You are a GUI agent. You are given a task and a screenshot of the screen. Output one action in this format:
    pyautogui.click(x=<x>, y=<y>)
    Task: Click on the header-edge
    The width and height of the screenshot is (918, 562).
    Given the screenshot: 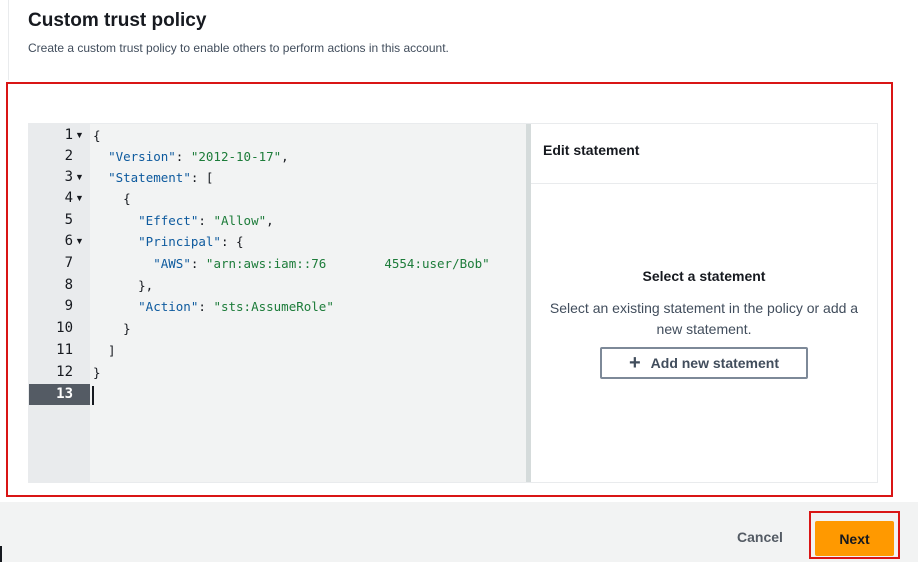 What is the action you would take?
    pyautogui.click(x=8, y=40)
    